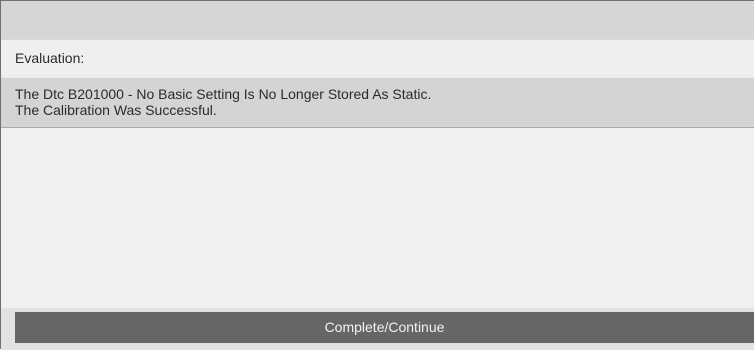  What do you see at coordinates (377, 20) in the screenshot?
I see `top-bar` at bounding box center [377, 20].